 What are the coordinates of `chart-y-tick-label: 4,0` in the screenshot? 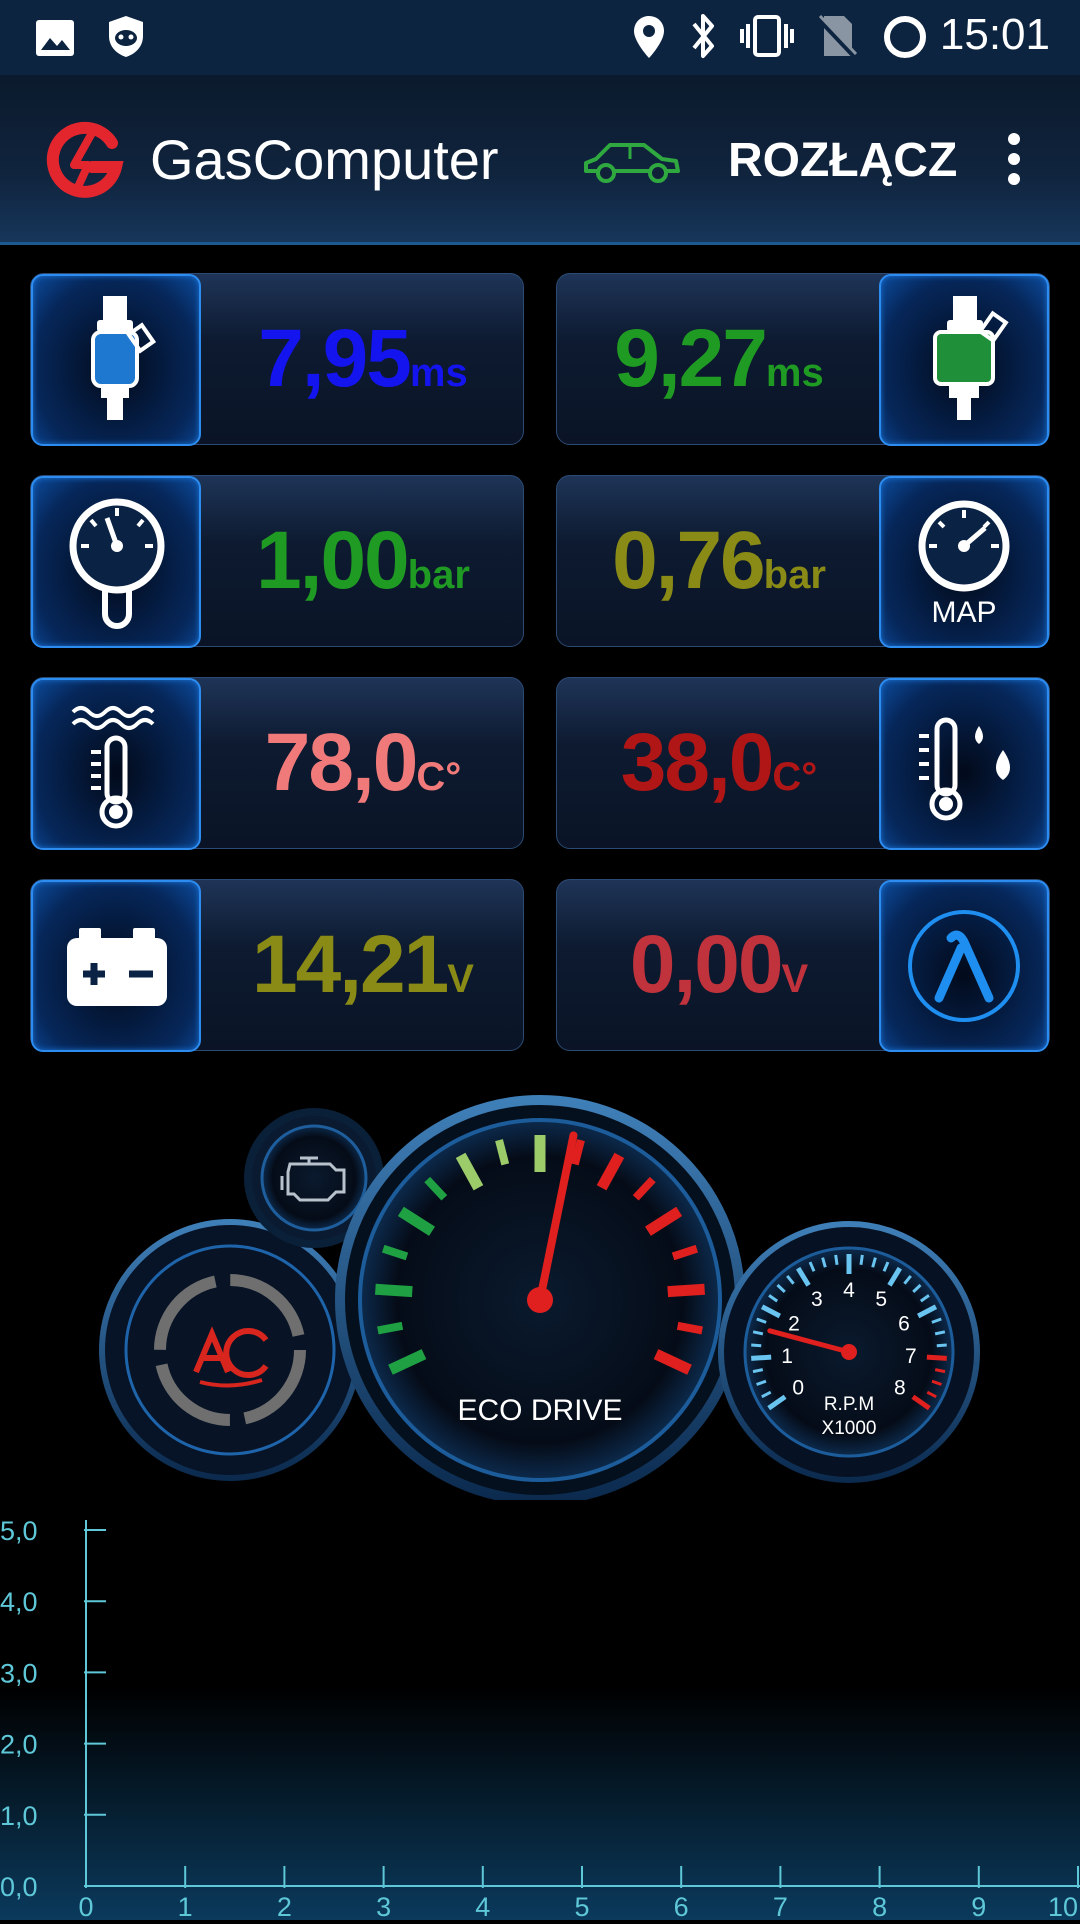 It's located at (19, 1602).